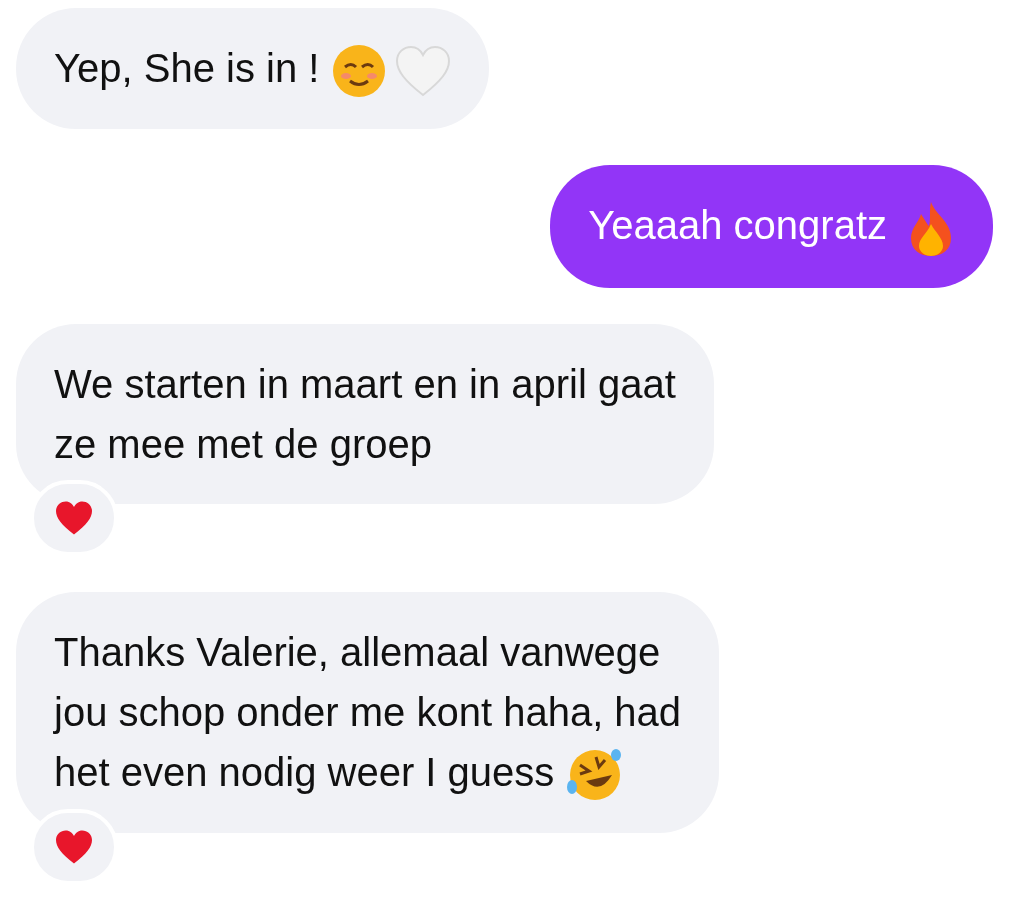 The height and width of the screenshot is (910, 1017). I want to click on smiling-face-icon, so click(359, 71).